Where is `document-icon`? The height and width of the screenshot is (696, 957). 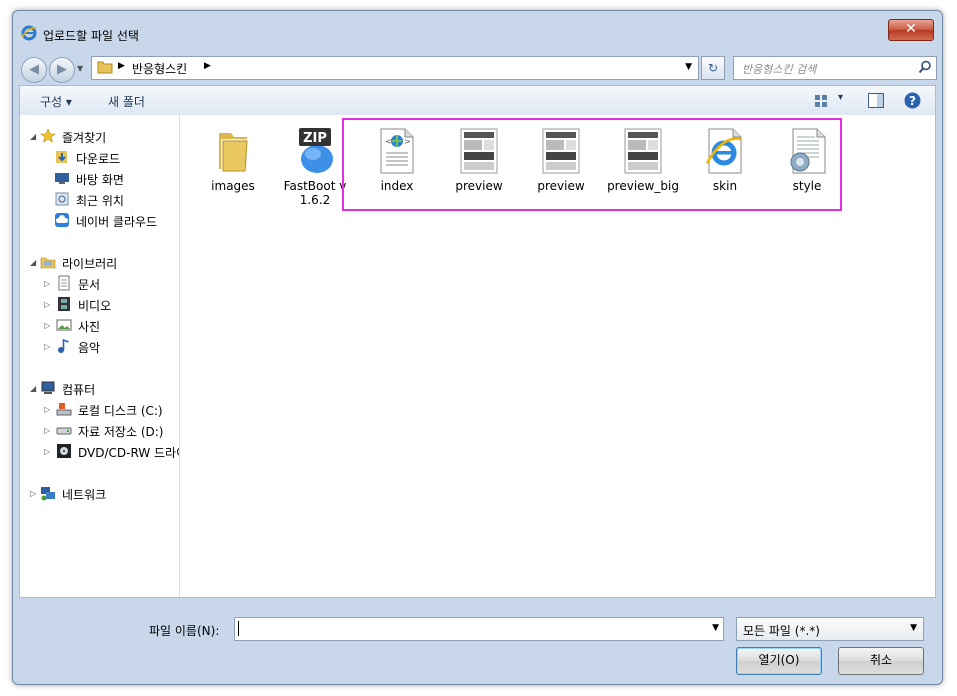
document-icon is located at coordinates (64, 283).